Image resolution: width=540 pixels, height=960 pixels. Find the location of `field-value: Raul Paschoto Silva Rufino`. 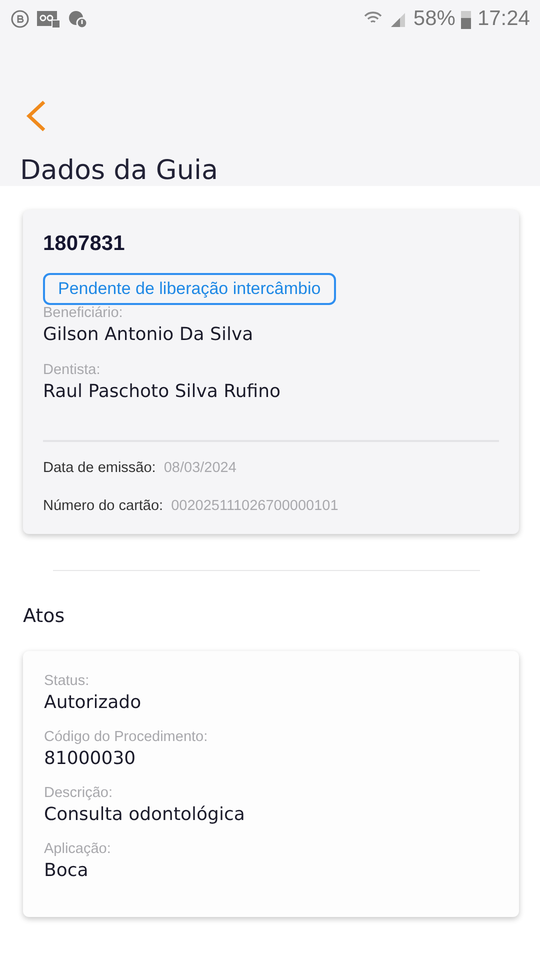

field-value: Raul Paschoto Silva Rufino is located at coordinates (162, 391).